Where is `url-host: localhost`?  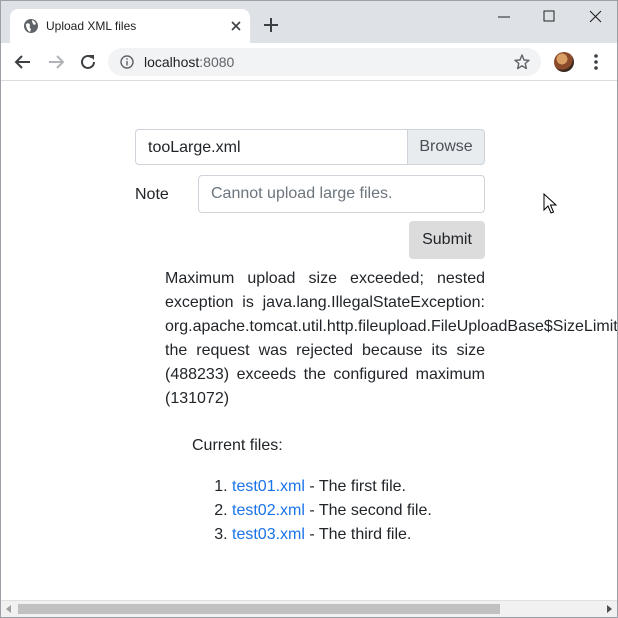
url-host: localhost is located at coordinates (172, 62).